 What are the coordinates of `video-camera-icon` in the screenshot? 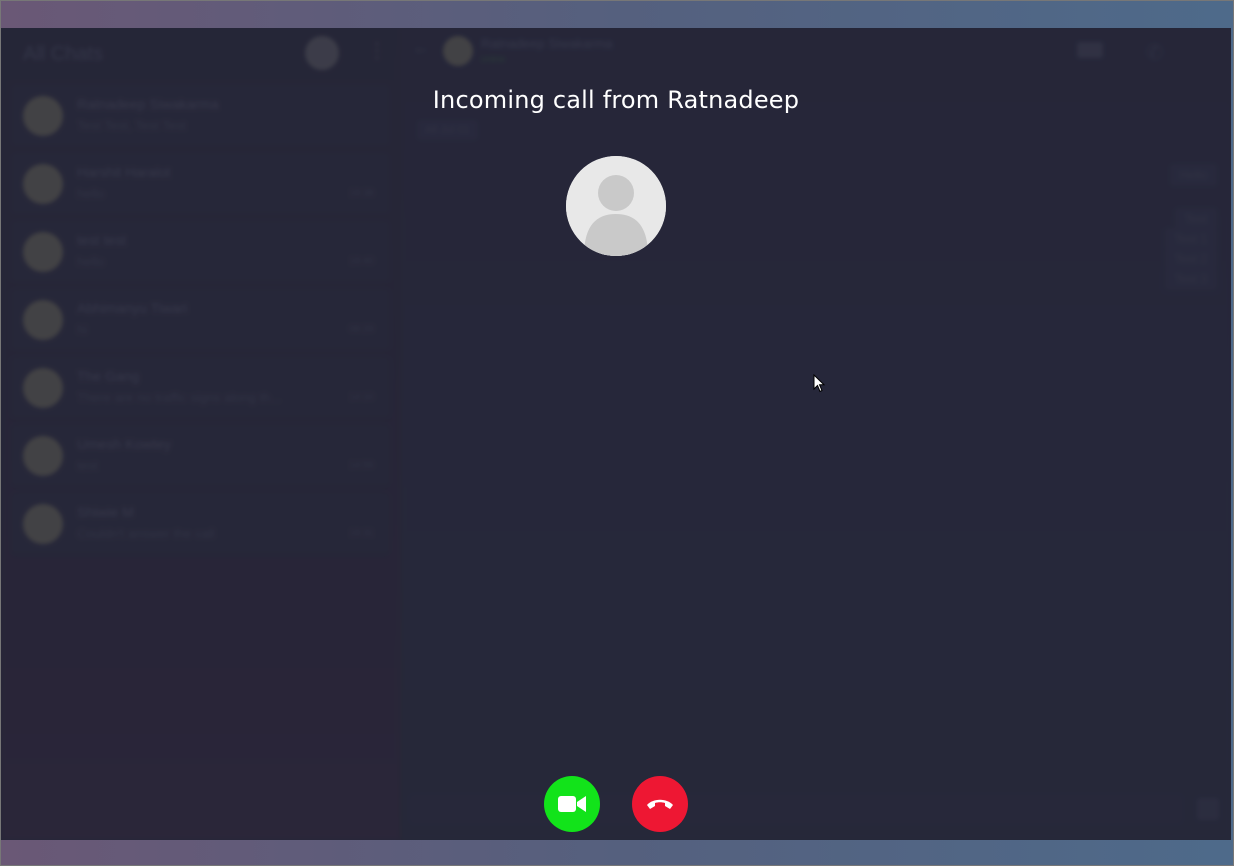 It's located at (572, 804).